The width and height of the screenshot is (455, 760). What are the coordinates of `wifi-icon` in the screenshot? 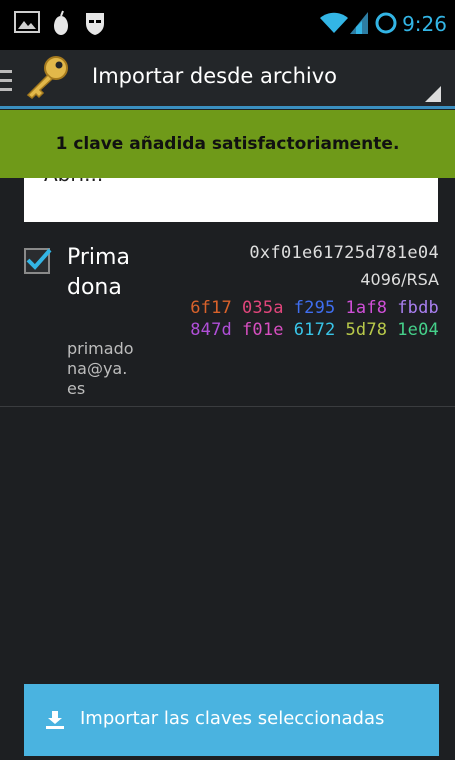 It's located at (334, 25).